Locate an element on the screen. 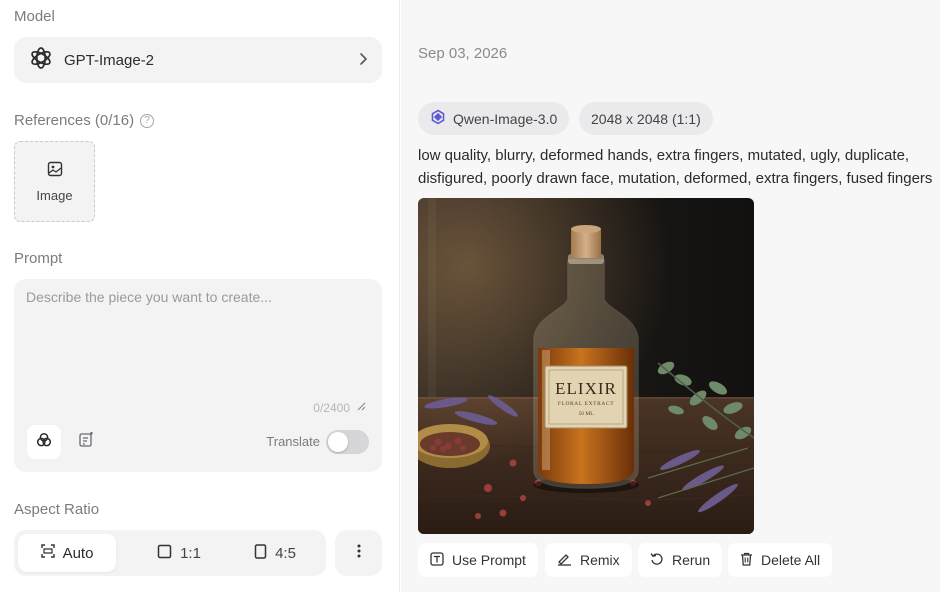  text-box-icon is located at coordinates (437, 560).